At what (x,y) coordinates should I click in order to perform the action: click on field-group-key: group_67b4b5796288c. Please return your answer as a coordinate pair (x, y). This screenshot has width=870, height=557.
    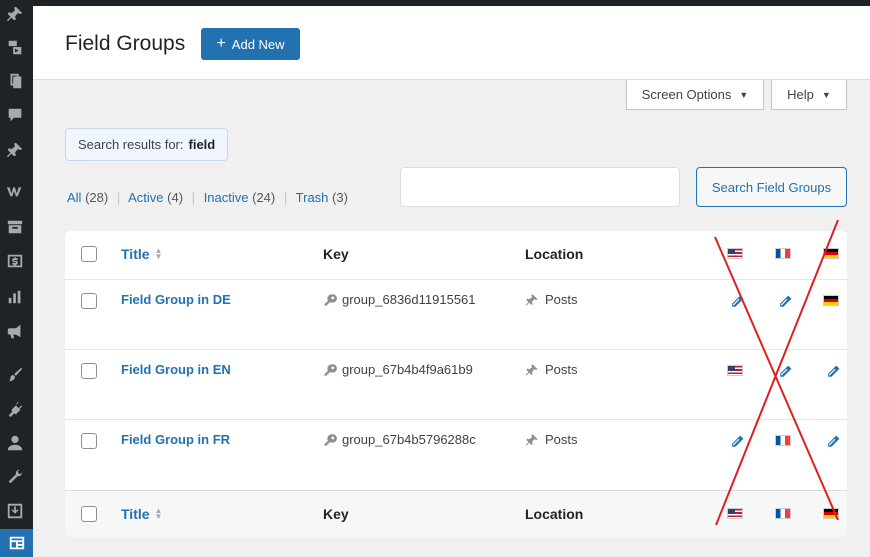
    Looking at the image, I should click on (399, 439).